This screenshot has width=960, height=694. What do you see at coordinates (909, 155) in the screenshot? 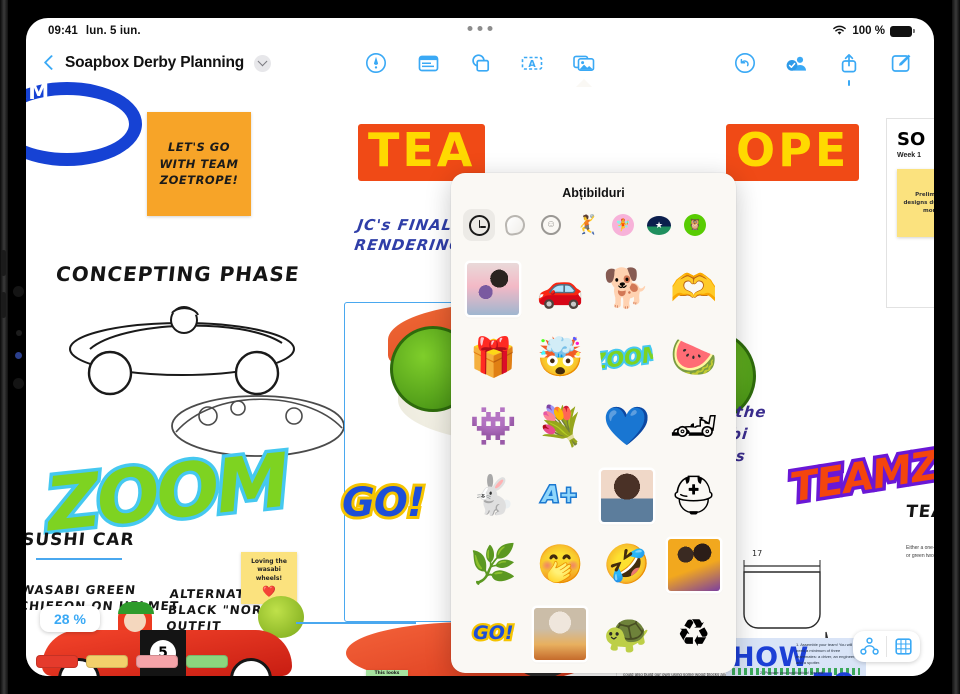
I see `doc-subheading: Week 1` at bounding box center [909, 155].